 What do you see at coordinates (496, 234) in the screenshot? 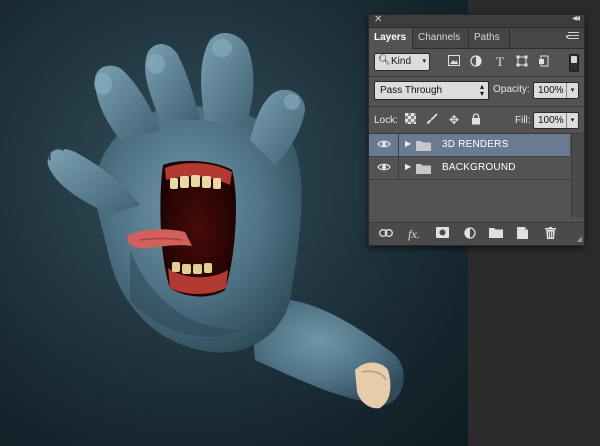
I see `new-group-icon` at bounding box center [496, 234].